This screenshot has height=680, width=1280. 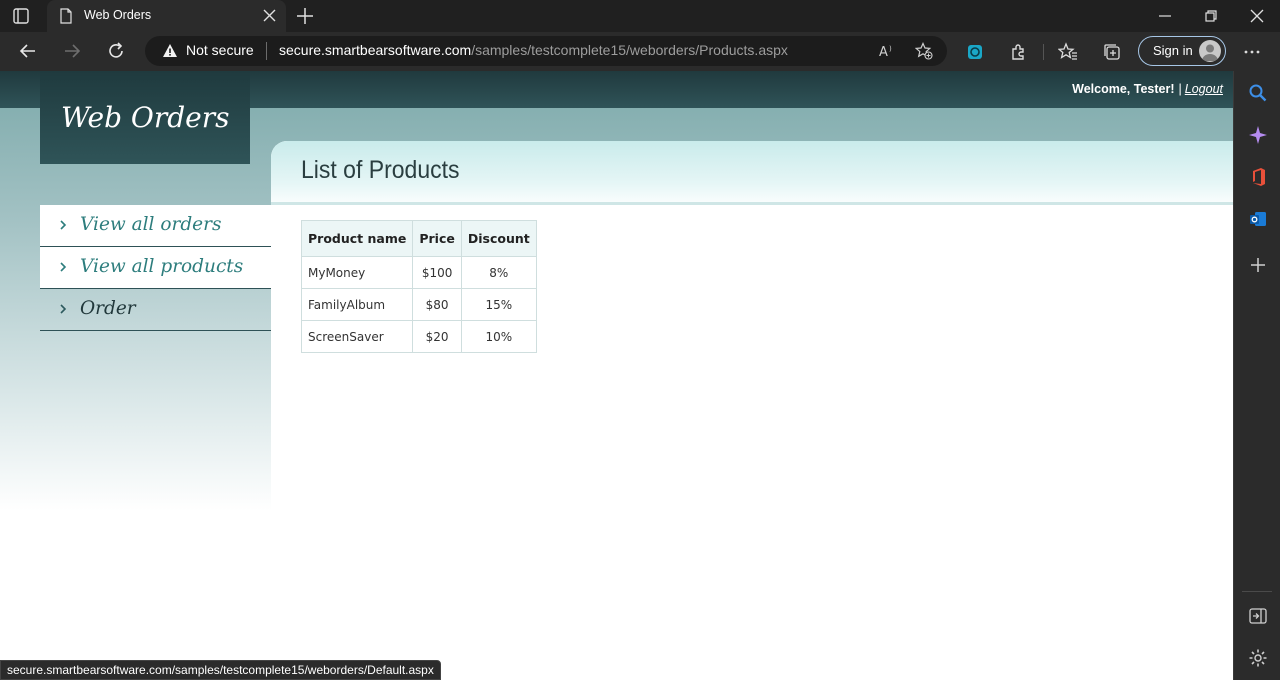 I want to click on outlook-icon, so click(x=1258, y=219).